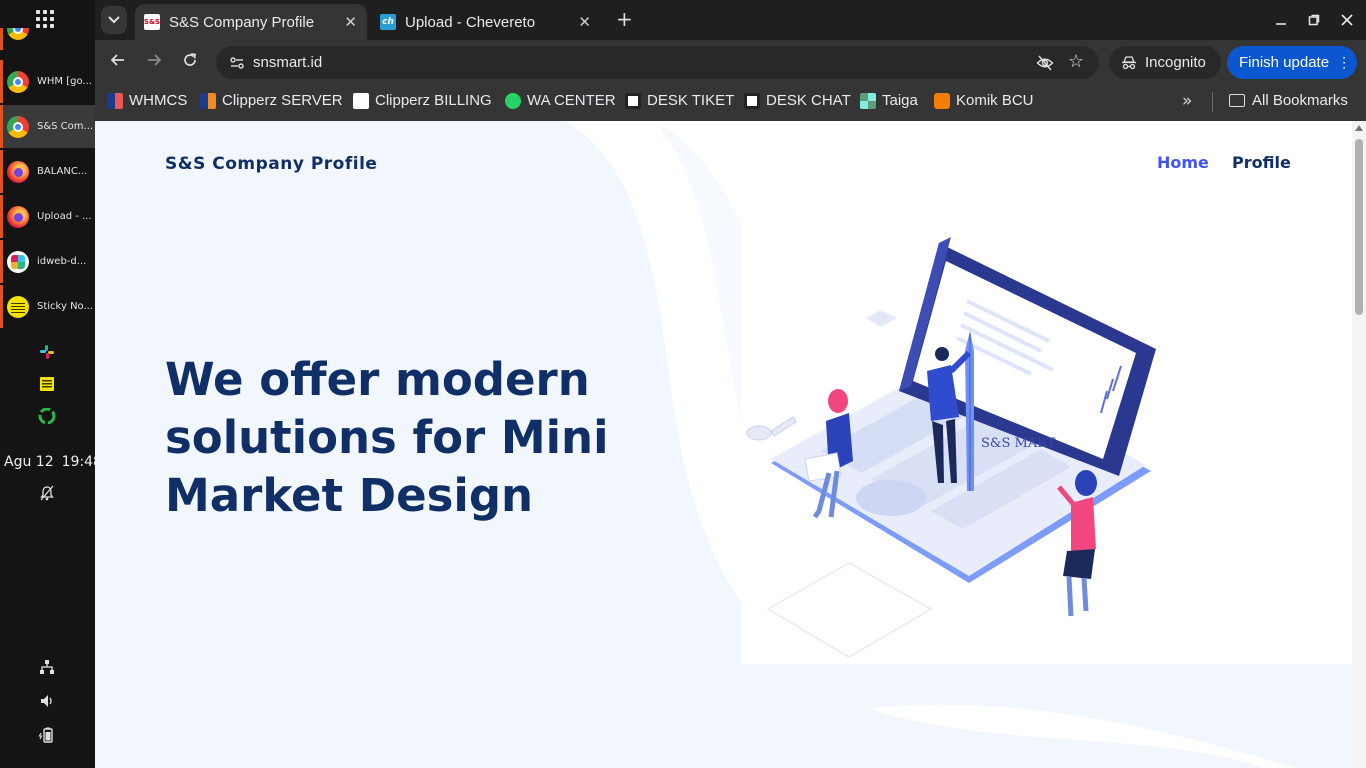 This screenshot has width=1366, height=768. I want to click on bookmark-label: Komik BCU, so click(995, 100).